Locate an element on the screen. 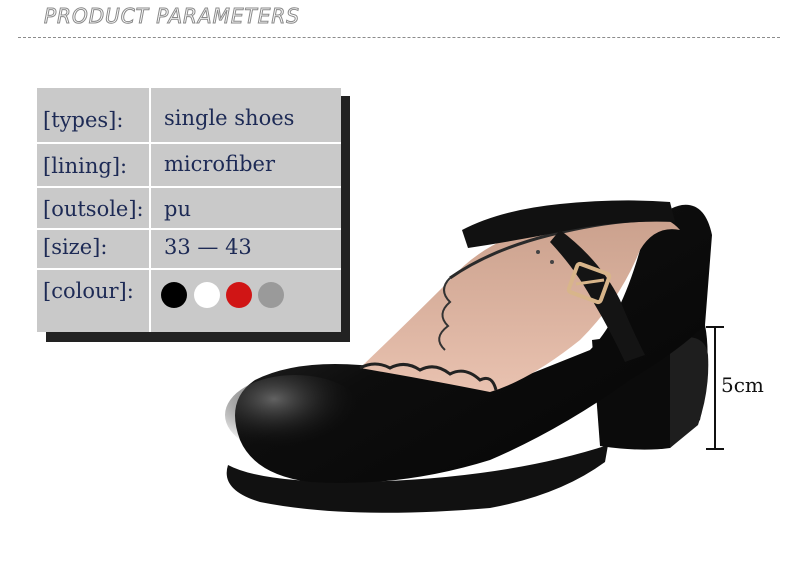 This screenshot has width=790, height=569. page-title: PRODUCT PARAMETERS is located at coordinates (172, 16).